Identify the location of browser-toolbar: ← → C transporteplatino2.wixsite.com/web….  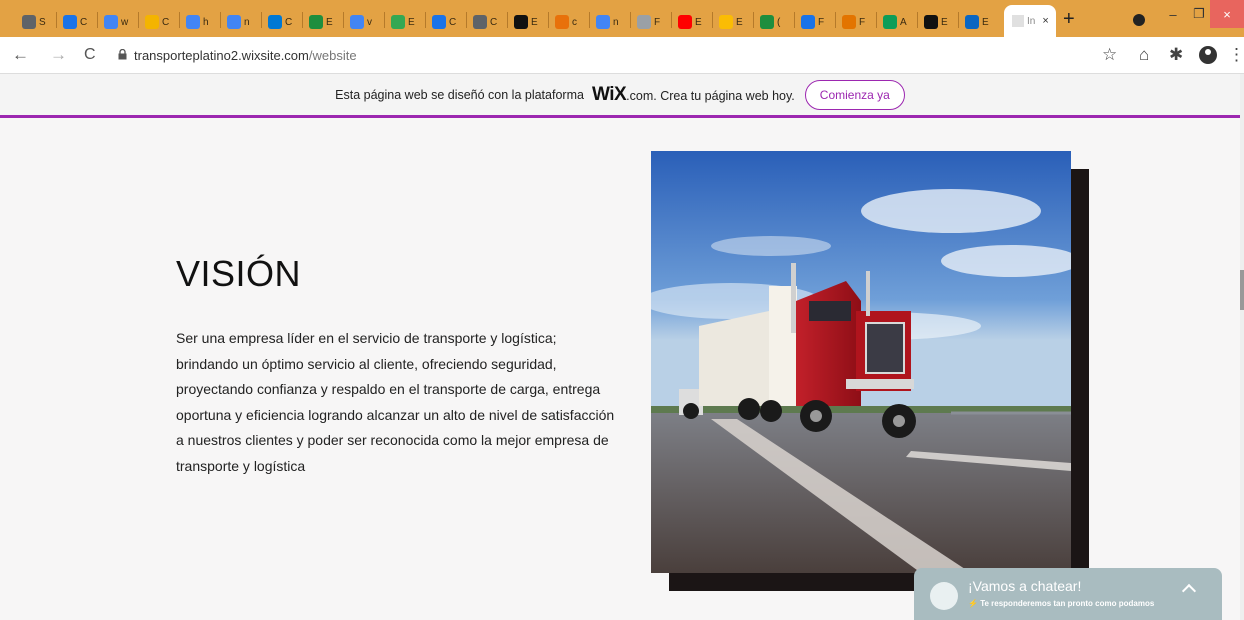
(622, 55).